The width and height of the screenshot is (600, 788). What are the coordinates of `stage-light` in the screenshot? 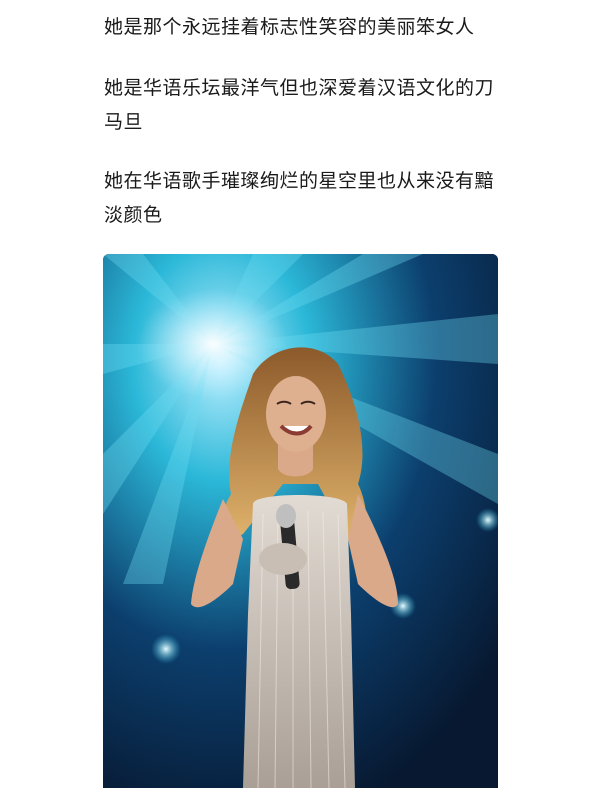 It's located at (166, 649).